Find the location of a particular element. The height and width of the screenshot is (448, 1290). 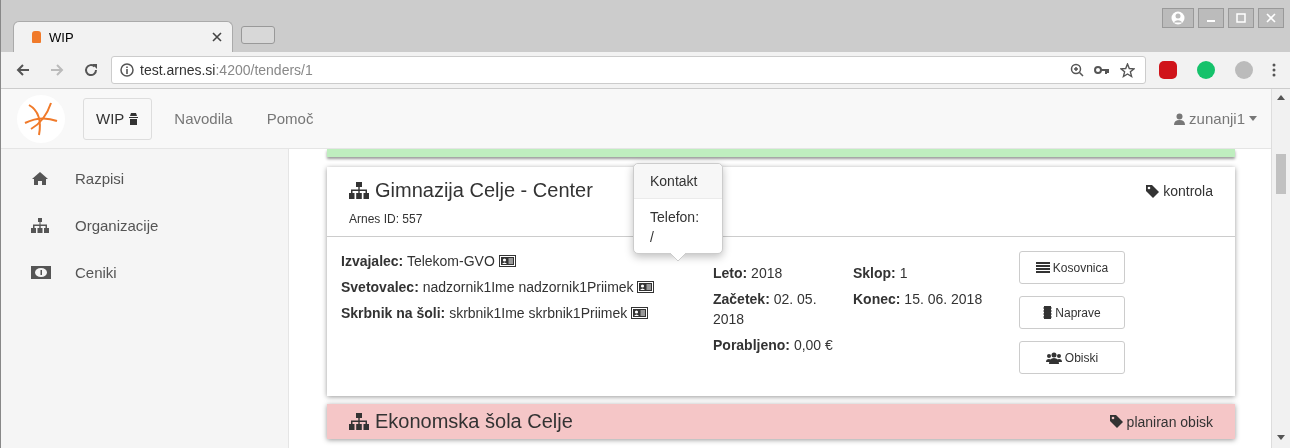

tag-label: kontrola is located at coordinates (1179, 191).